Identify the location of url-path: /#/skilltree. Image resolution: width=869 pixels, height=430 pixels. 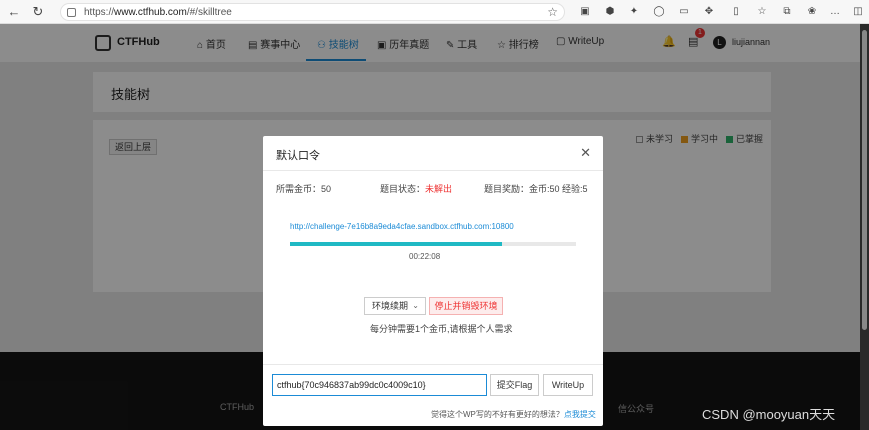
(209, 12).